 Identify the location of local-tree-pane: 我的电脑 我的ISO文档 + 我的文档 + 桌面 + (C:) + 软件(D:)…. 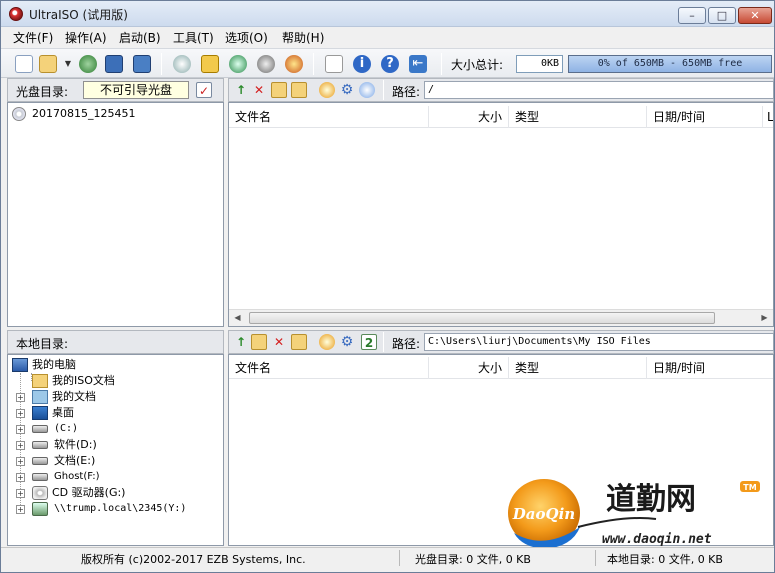
(115, 450).